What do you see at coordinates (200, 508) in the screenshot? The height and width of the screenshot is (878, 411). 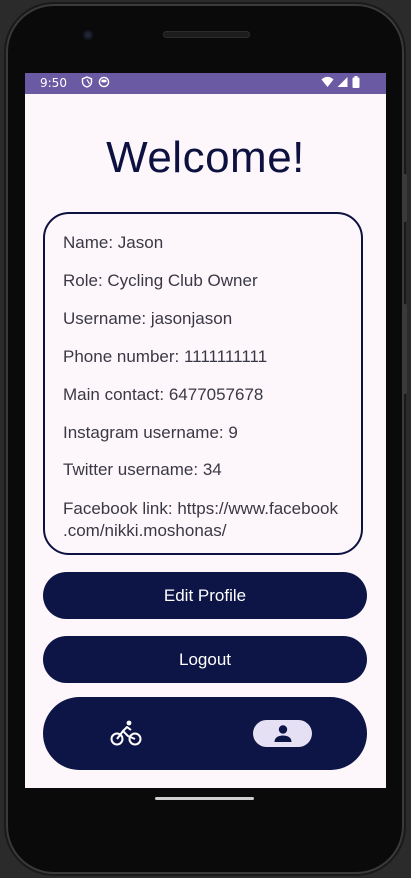 I see `profile-facebook-line1: Facebook link: https://www.facebook` at bounding box center [200, 508].